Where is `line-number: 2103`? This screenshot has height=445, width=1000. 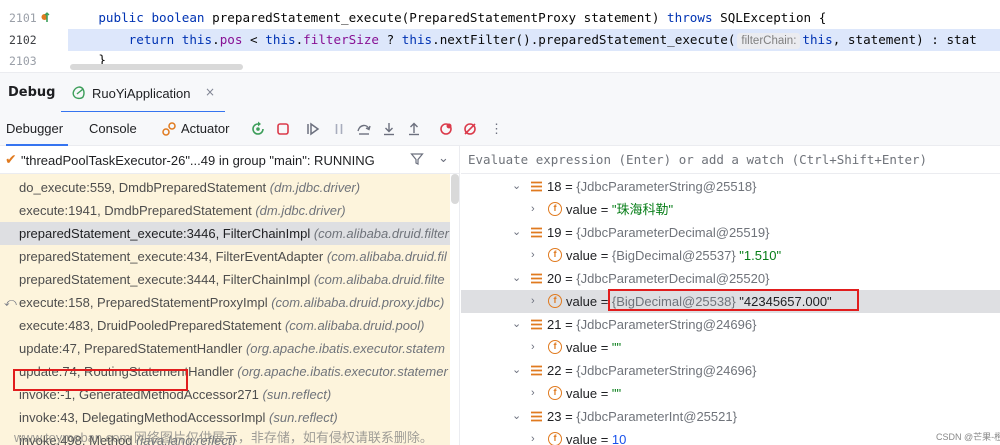 line-number: 2103 is located at coordinates (23, 61).